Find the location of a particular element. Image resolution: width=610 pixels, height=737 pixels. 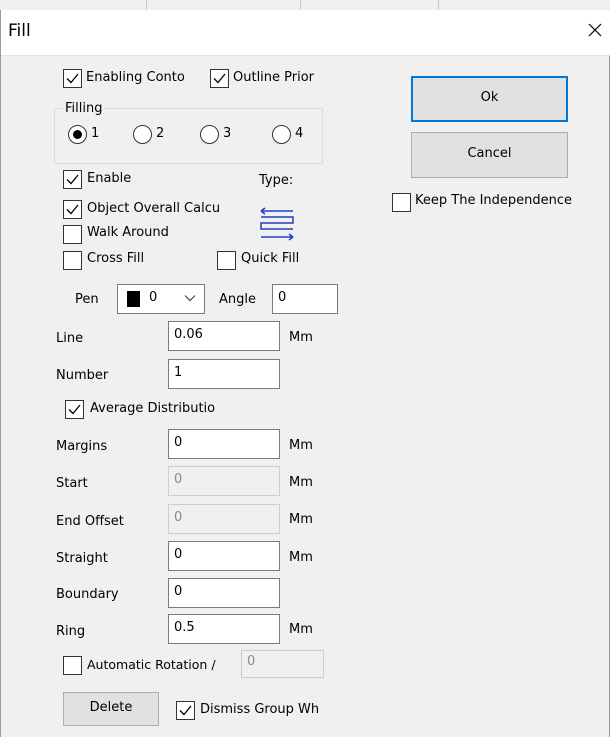

cancel-button: Cancel is located at coordinates (489, 155).